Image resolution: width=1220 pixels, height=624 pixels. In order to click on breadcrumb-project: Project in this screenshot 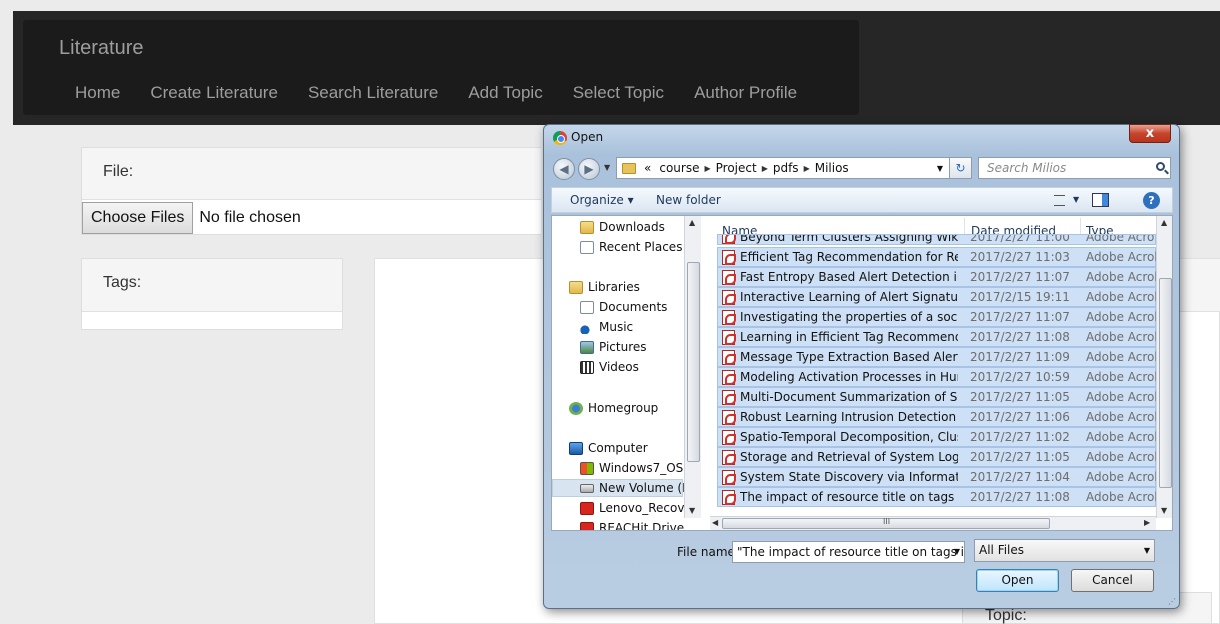, I will do `click(736, 168)`.